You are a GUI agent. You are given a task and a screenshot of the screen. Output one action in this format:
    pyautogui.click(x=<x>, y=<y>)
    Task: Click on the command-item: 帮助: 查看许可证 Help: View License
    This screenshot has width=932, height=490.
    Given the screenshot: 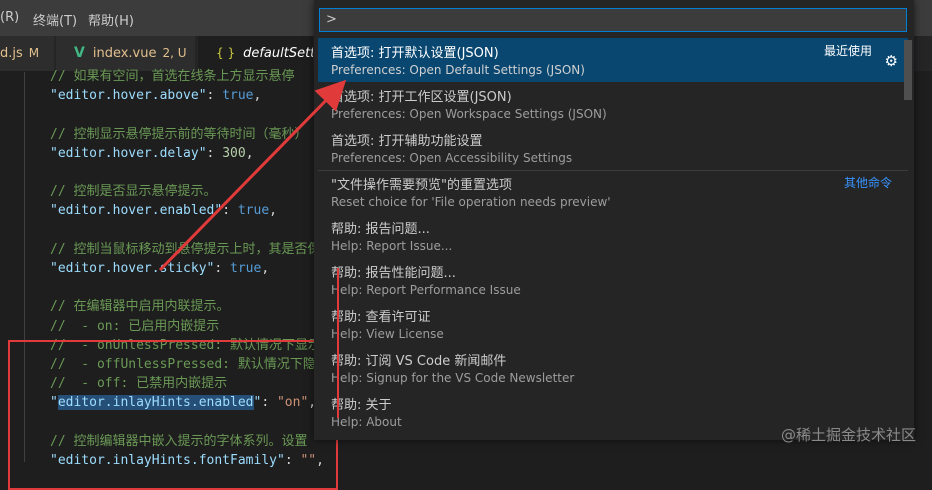 What is the action you would take?
    pyautogui.click(x=613, y=324)
    